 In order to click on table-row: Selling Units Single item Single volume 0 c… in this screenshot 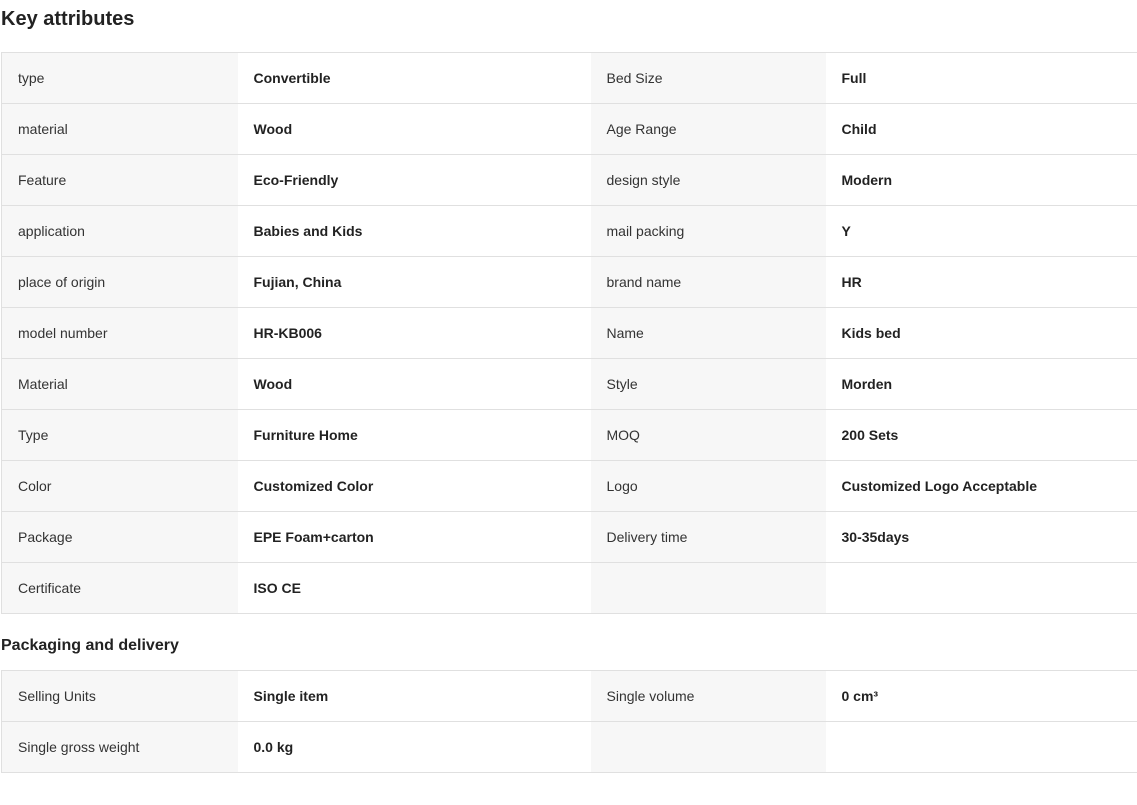, I will do `click(569, 696)`.